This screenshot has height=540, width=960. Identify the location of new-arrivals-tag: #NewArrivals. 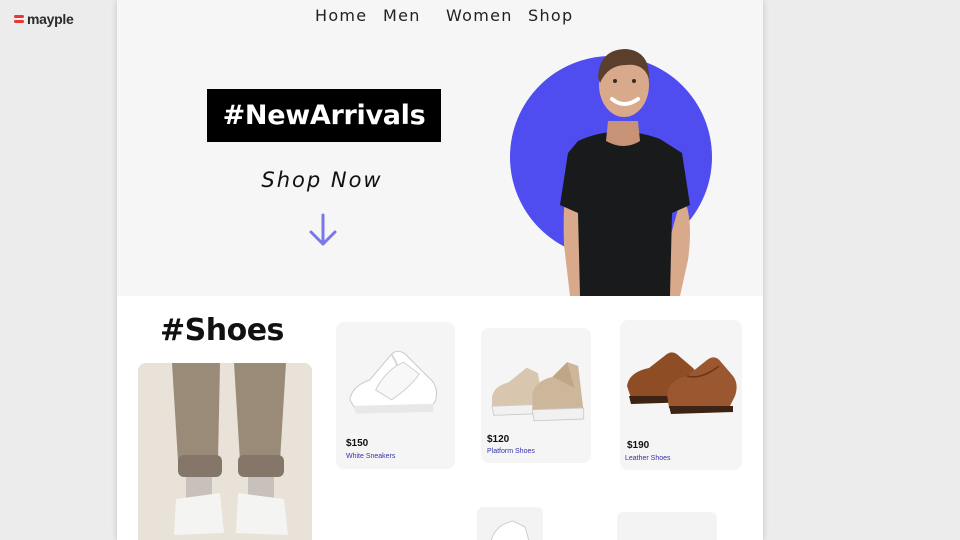
(324, 115).